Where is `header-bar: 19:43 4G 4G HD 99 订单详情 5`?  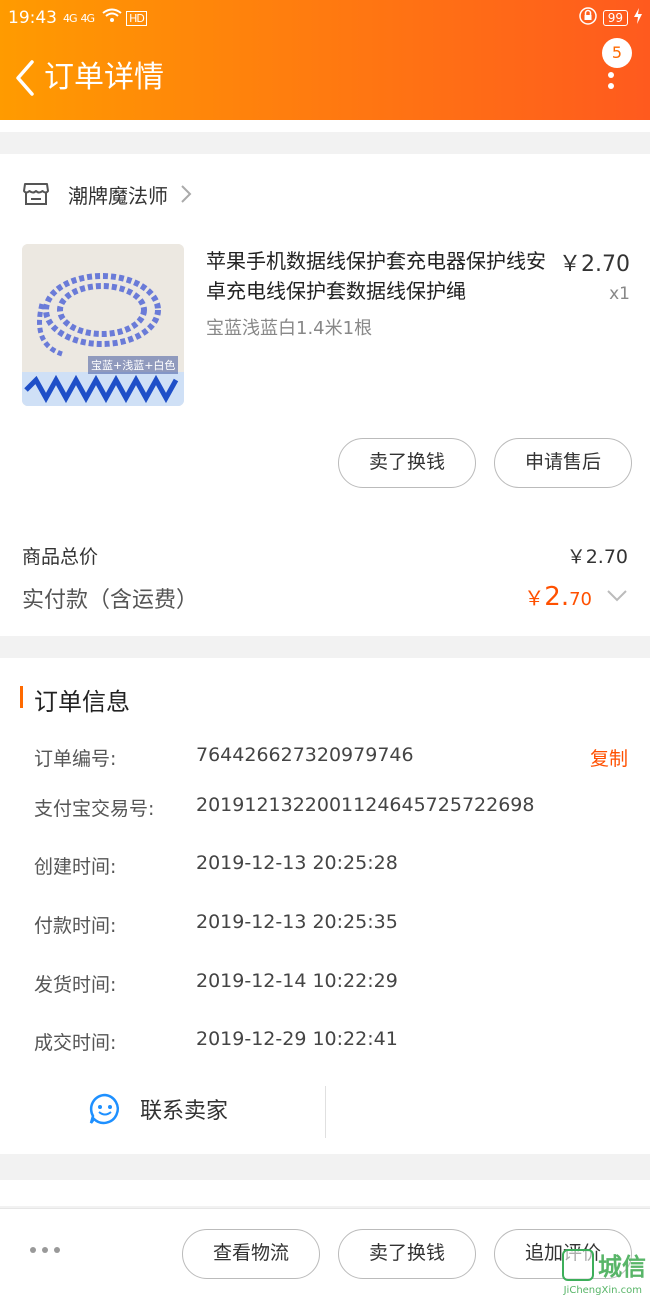 header-bar: 19:43 4G 4G HD 99 订单详情 5 is located at coordinates (325, 60).